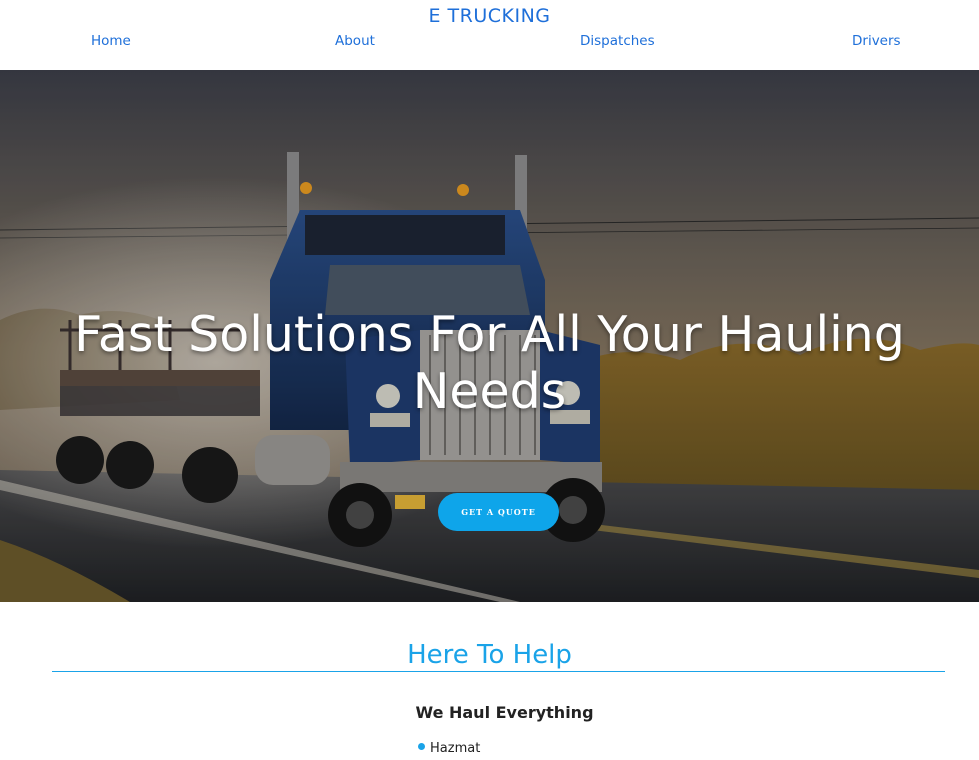 The width and height of the screenshot is (979, 760). What do you see at coordinates (355, 41) in the screenshot?
I see `nav-about-link: About` at bounding box center [355, 41].